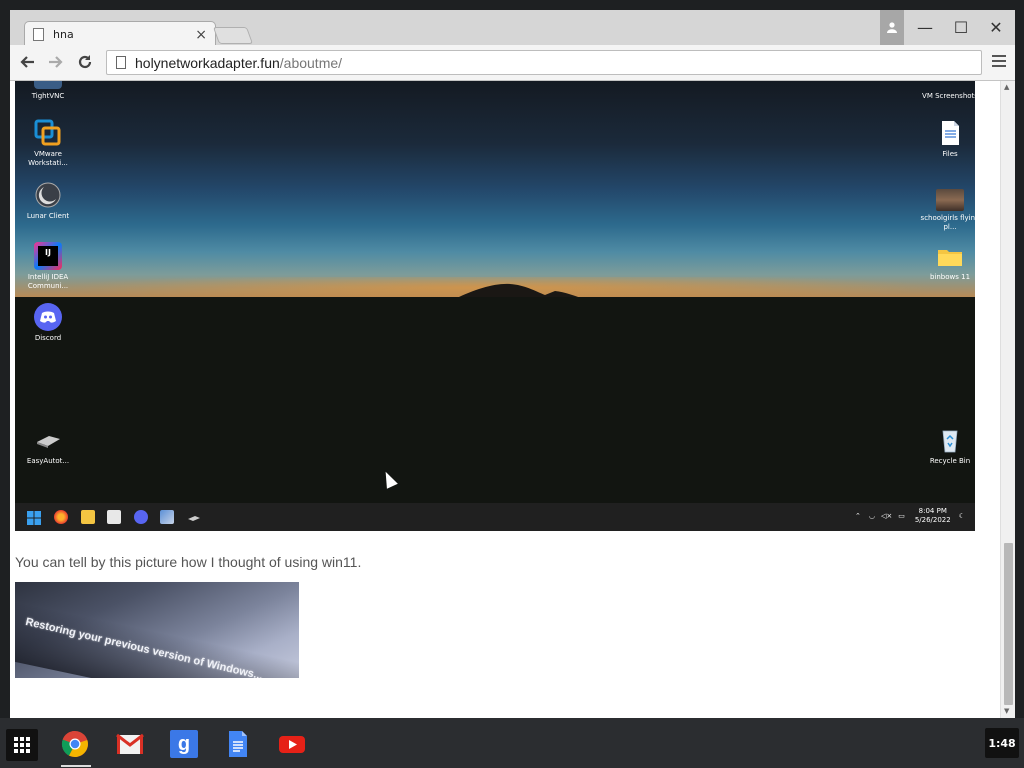  I want to click on reload-button, so click(85, 62).